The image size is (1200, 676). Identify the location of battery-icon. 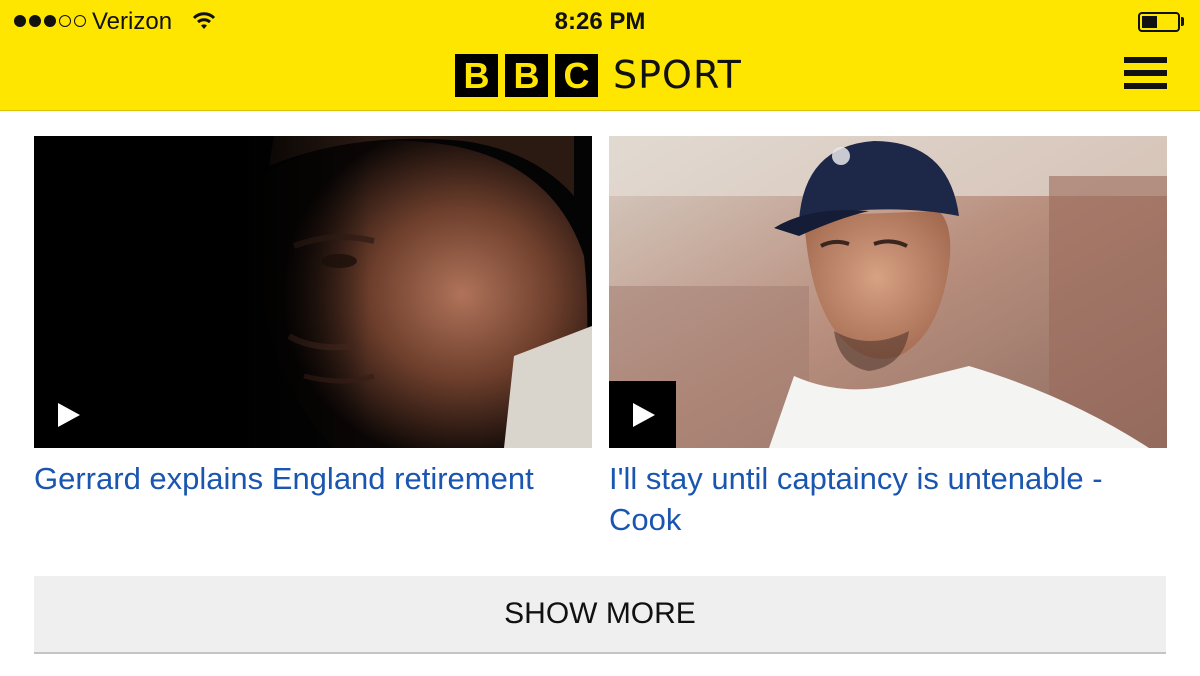
(1159, 22).